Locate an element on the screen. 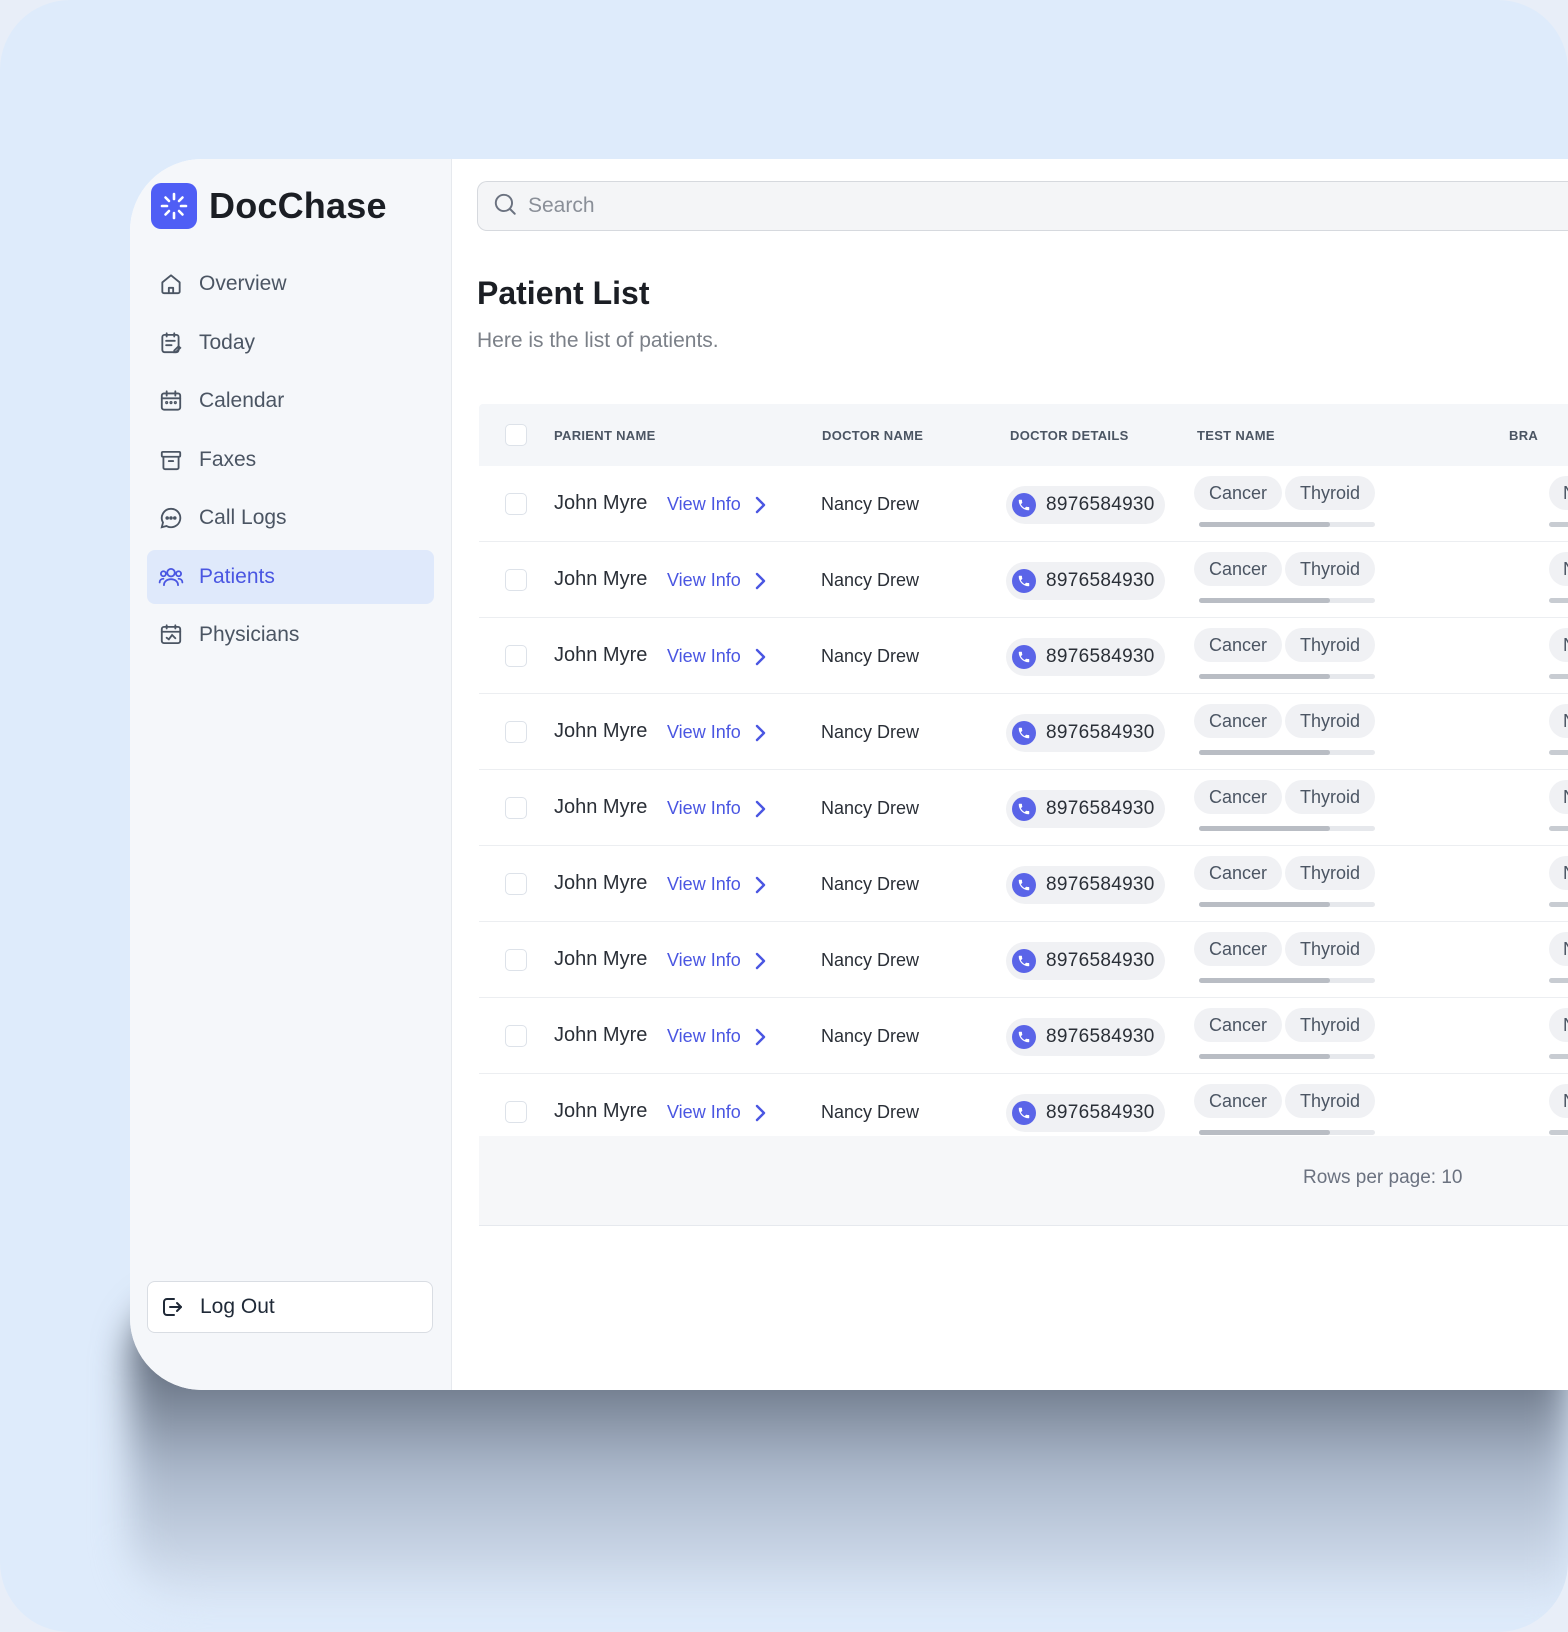 This screenshot has height=1632, width=1568. sidebar-item-call-logs: Call Logs is located at coordinates (290, 518).